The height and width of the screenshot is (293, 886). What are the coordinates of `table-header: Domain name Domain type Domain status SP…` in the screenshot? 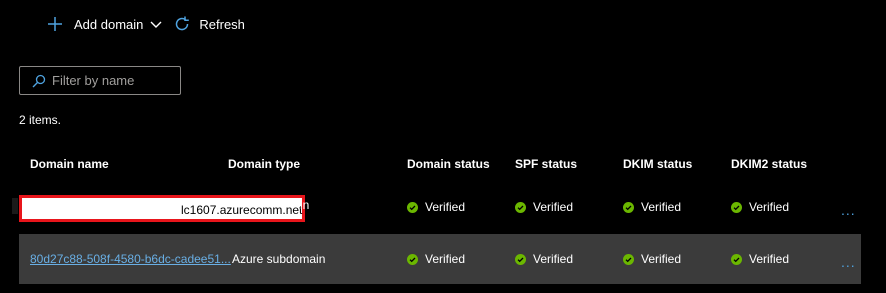 It's located at (440, 165).